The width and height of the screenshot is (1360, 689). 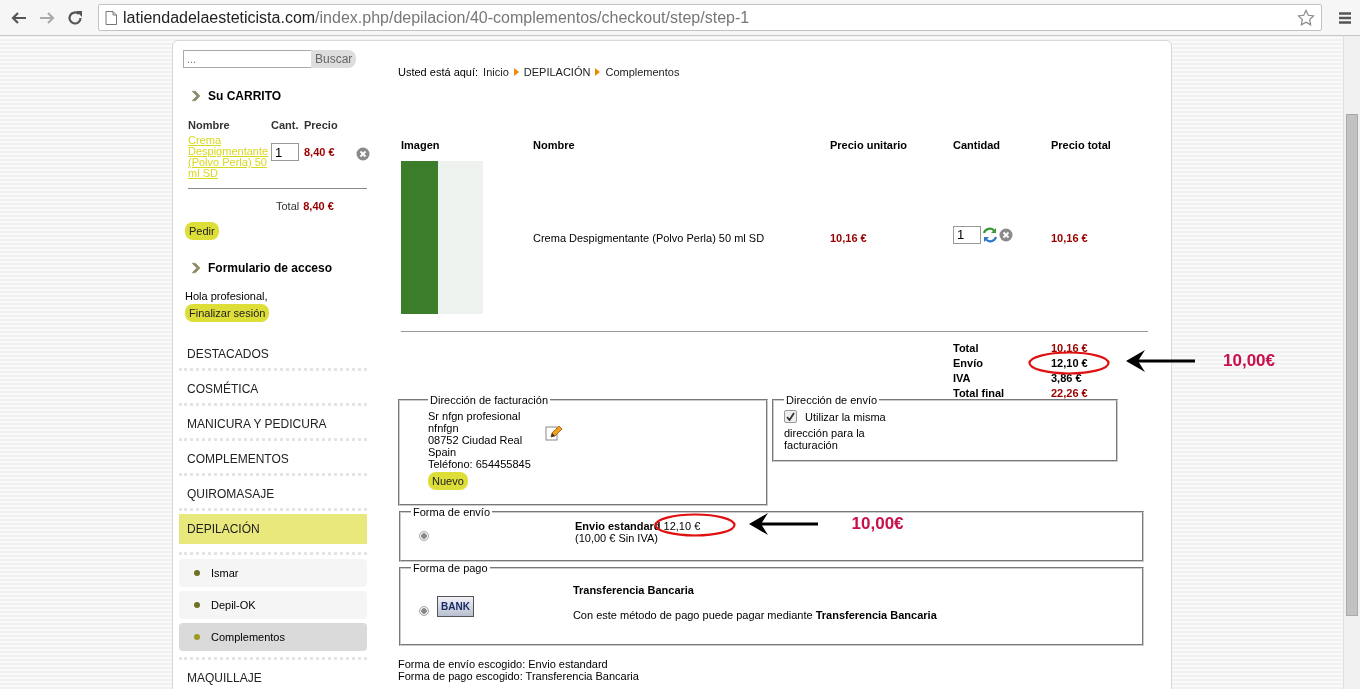 What do you see at coordinates (489, 400) in the screenshot?
I see `section-legend: Dirección de facturación` at bounding box center [489, 400].